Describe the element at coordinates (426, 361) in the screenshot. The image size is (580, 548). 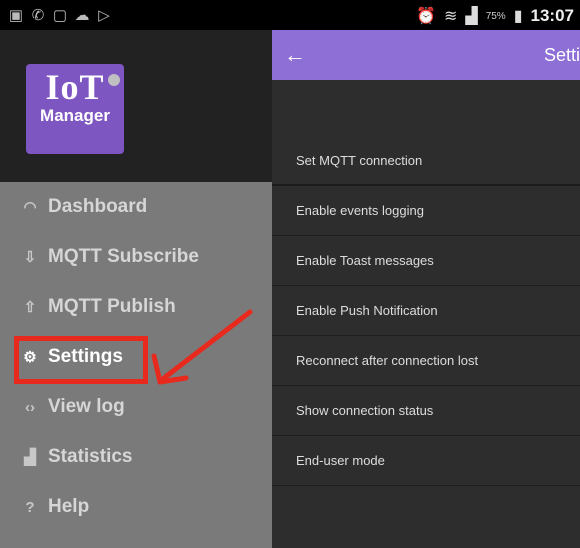
I see `setting-reconnect: Reconnect after connection lost` at that location.